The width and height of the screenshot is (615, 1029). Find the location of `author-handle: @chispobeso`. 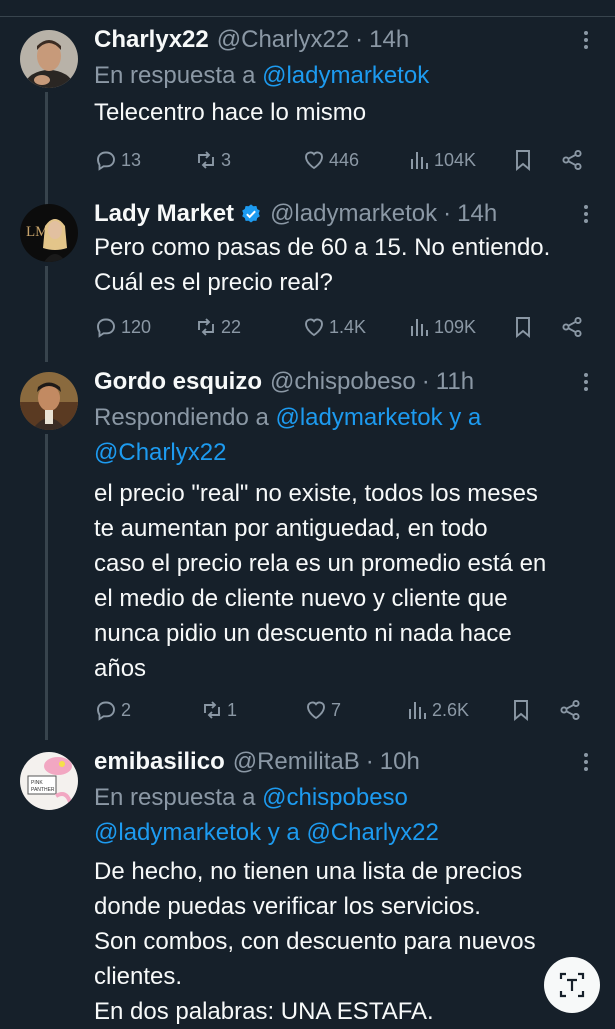

author-handle: @chispobeso is located at coordinates (343, 382).